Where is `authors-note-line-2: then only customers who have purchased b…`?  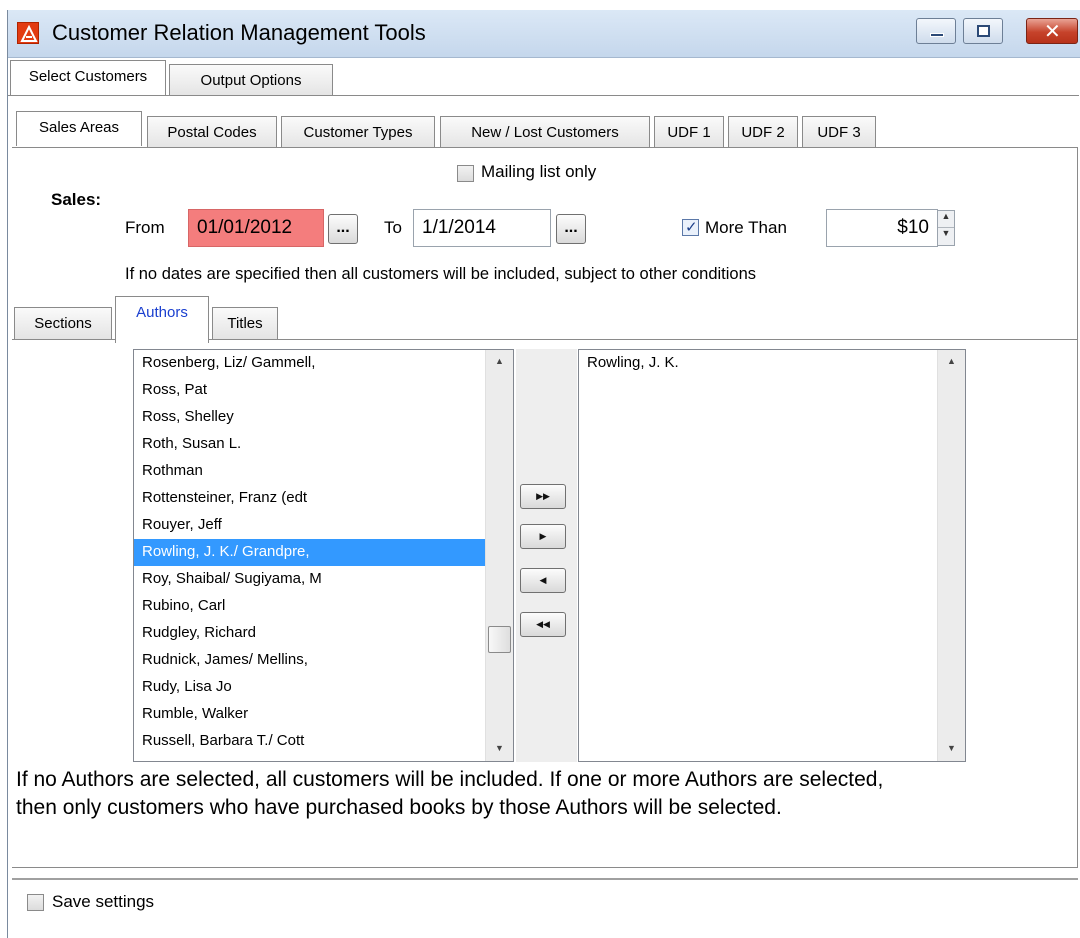
authors-note-line-2: then only customers who have purchased b… is located at coordinates (399, 807).